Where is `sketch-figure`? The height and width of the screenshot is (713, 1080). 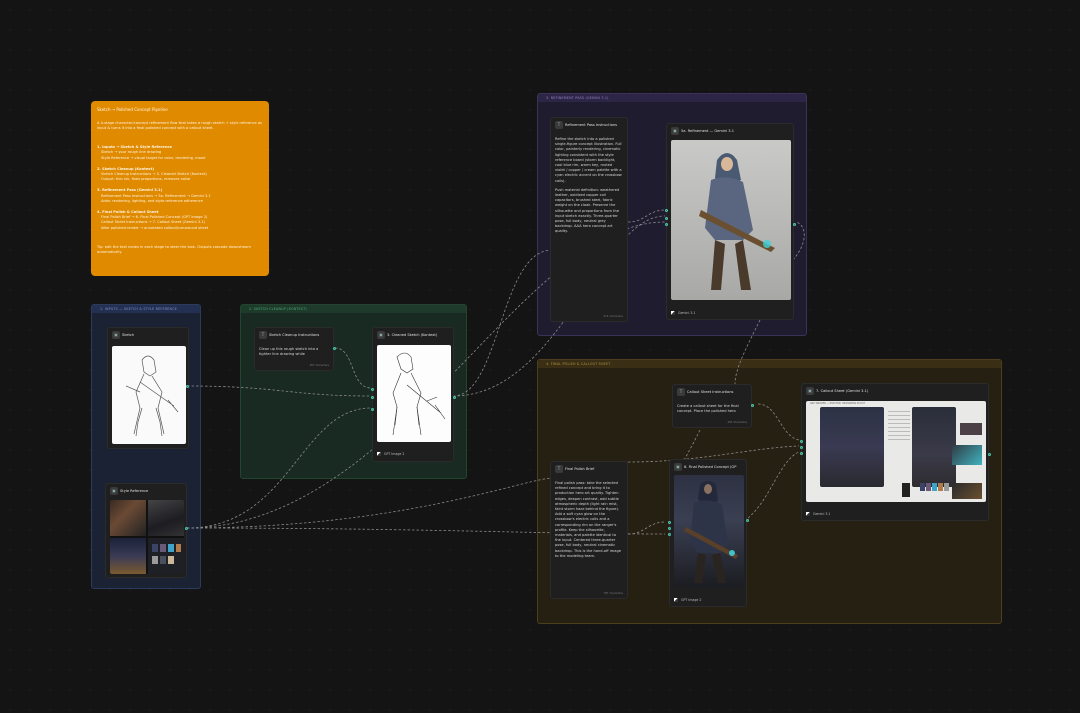
sketch-figure is located at coordinates (152, 396).